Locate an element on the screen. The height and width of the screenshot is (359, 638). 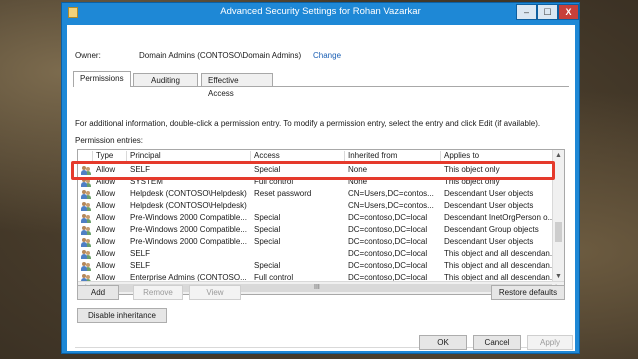
restore-defaults-button: Restore defaults is located at coordinates (528, 292).